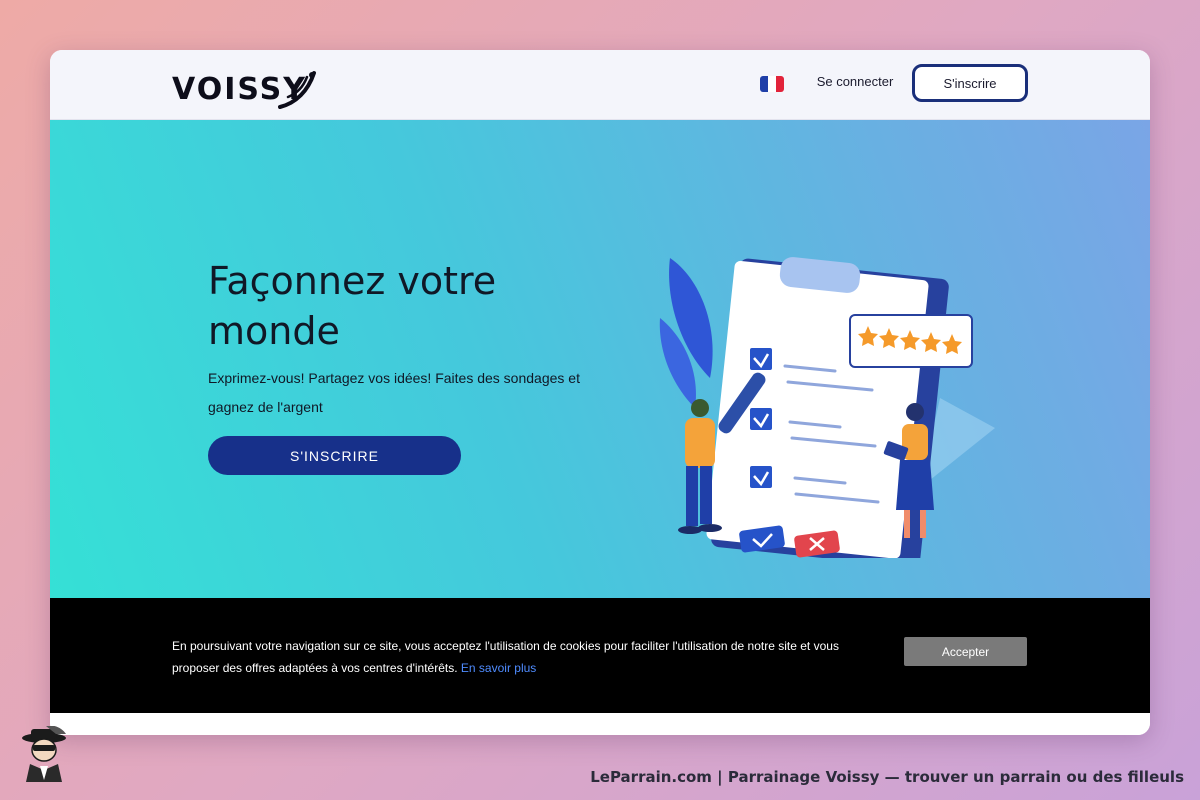 The height and width of the screenshot is (800, 1200). I want to click on login-link: Se connecter, so click(855, 84).